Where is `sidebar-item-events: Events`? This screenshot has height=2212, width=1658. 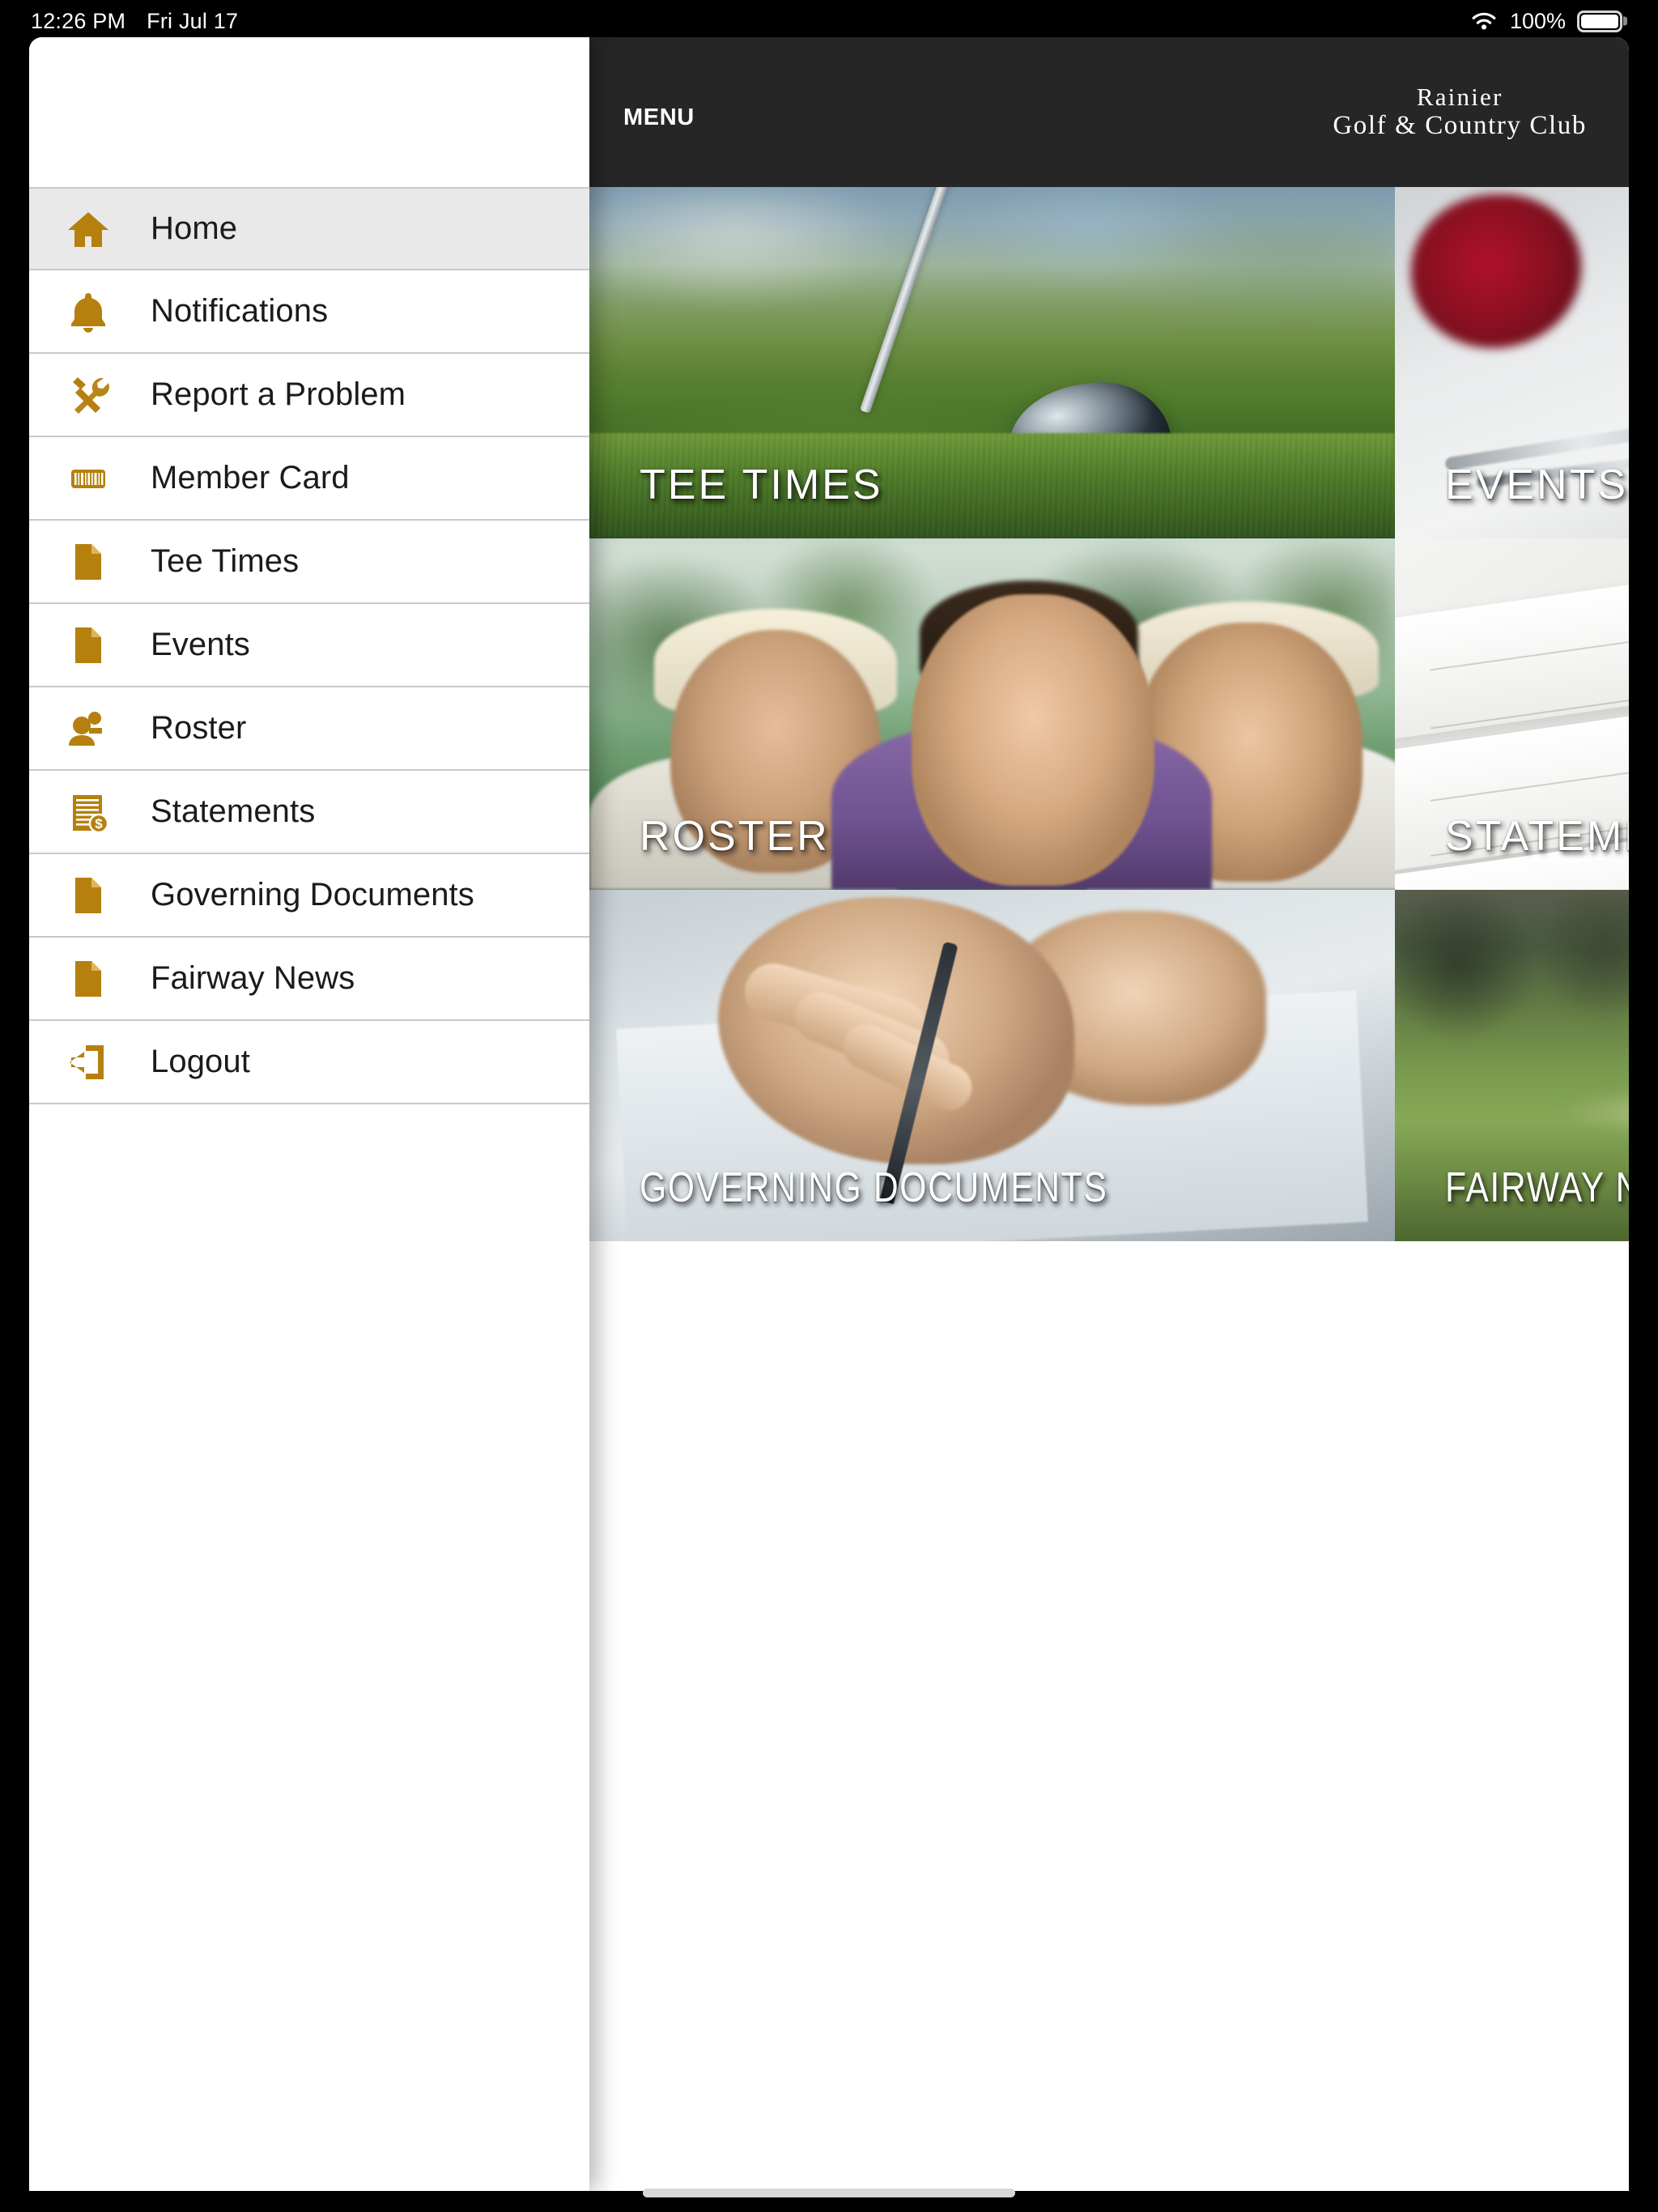 sidebar-item-events: Events is located at coordinates (309, 645).